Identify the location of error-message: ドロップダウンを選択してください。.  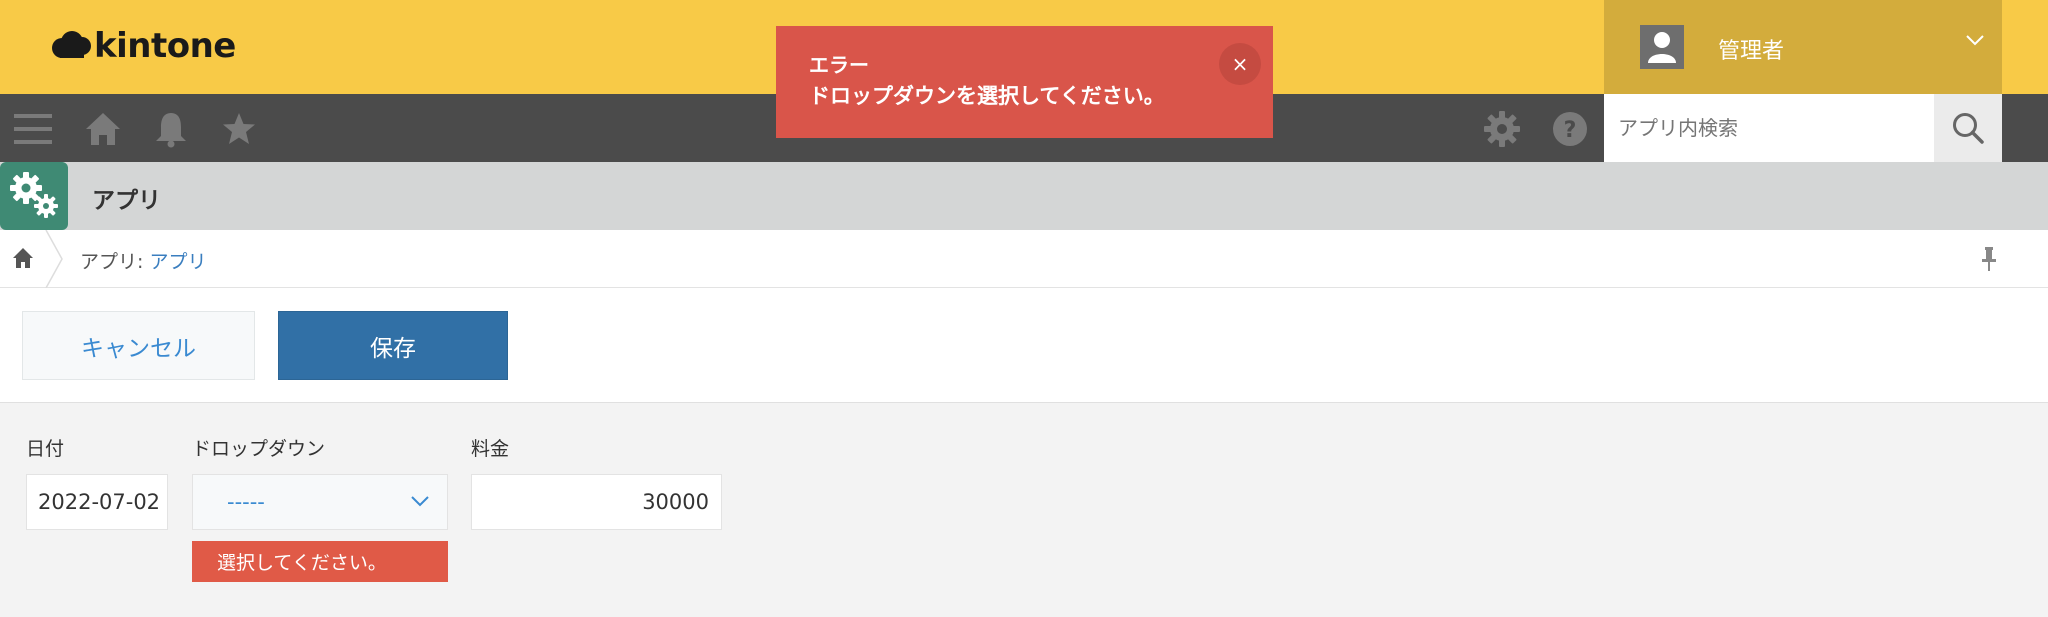
(987, 96).